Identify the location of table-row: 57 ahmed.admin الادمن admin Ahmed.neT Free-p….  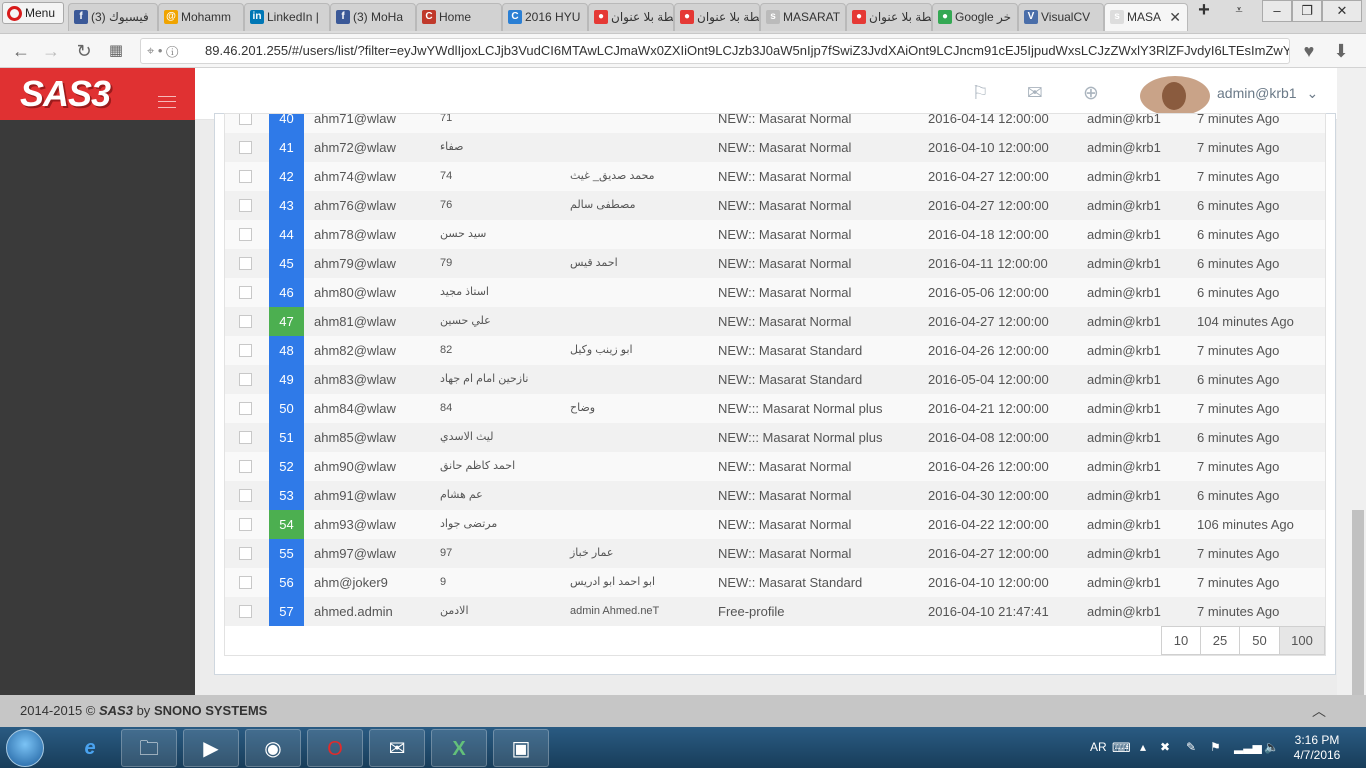
(775, 611).